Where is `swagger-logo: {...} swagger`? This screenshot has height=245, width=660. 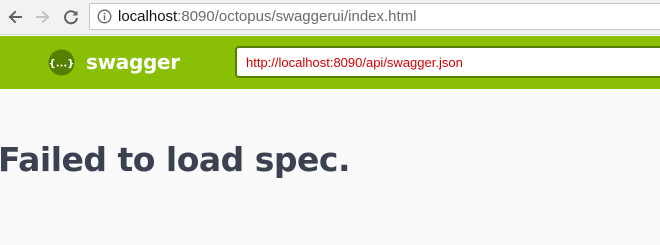 swagger-logo: {...} swagger is located at coordinates (114, 62).